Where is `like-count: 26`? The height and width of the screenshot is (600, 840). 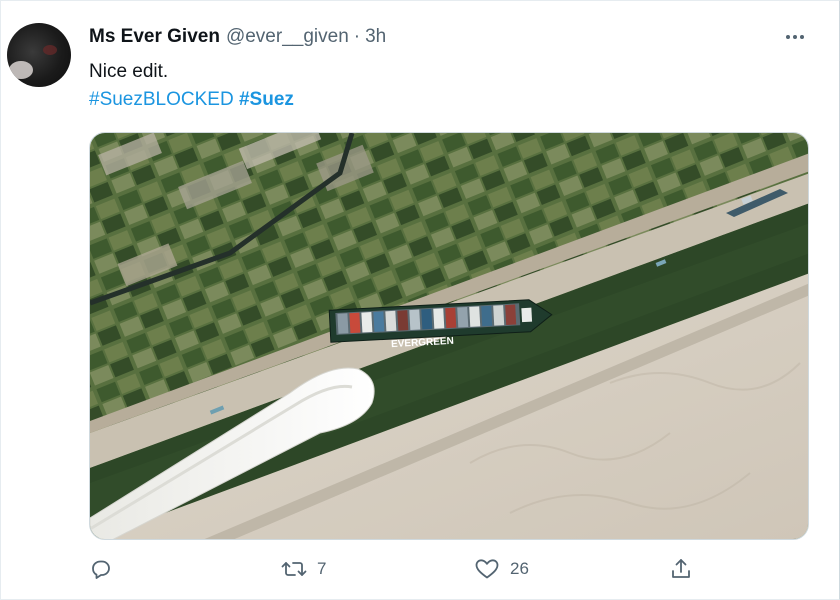 like-count: 26 is located at coordinates (519, 568).